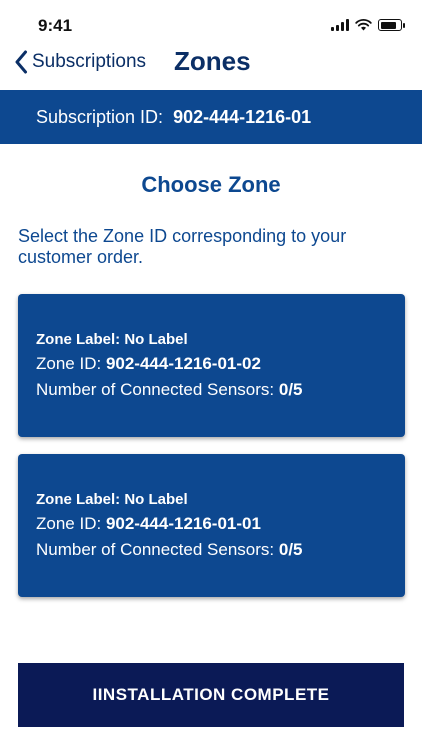 This screenshot has height=750, width=422. Describe the element at coordinates (212, 61) in the screenshot. I see `page-title: Zones` at that location.